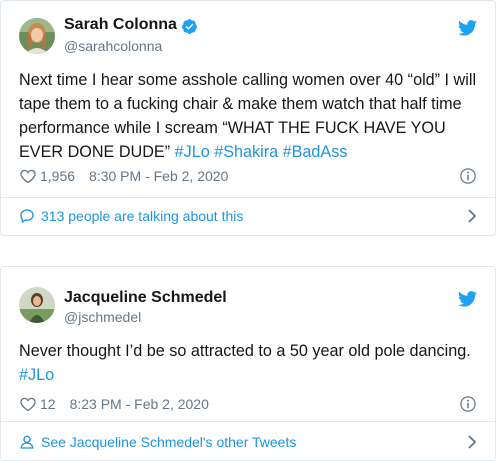 The image size is (496, 461). I want to click on person-icon, so click(27, 442).